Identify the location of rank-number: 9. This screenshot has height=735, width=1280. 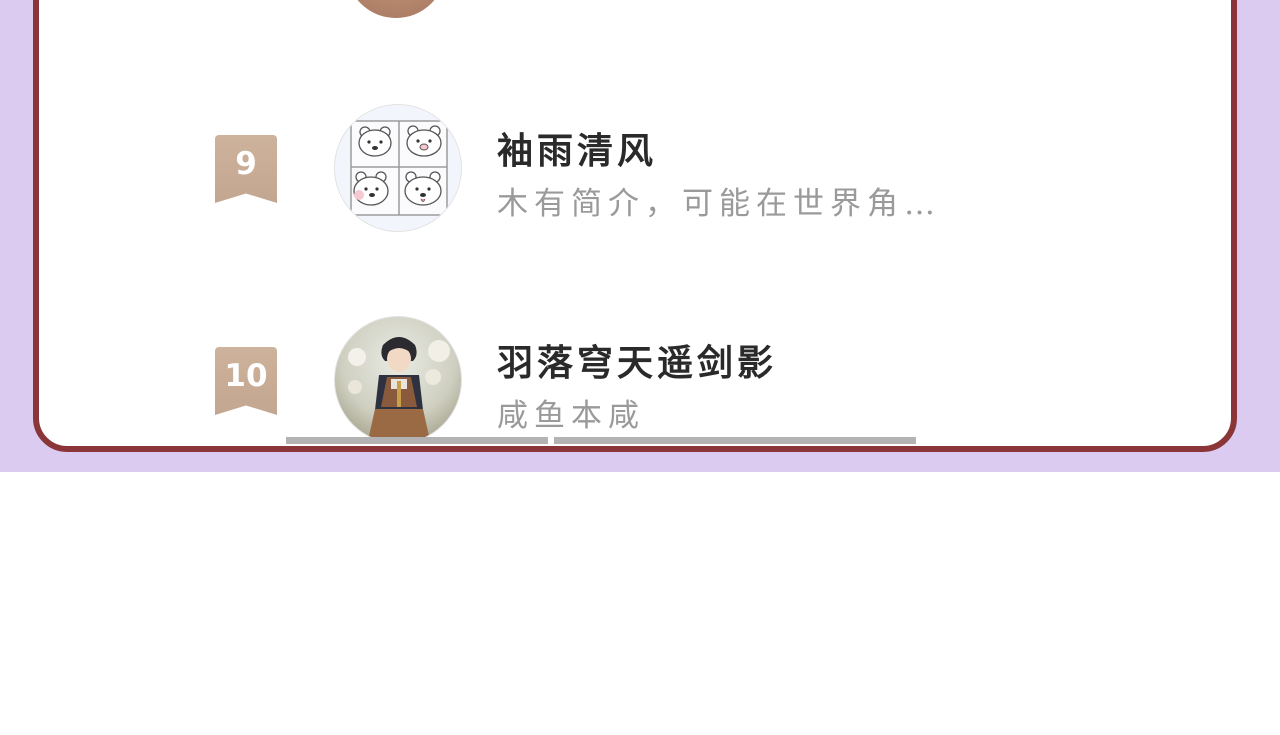
(246, 164).